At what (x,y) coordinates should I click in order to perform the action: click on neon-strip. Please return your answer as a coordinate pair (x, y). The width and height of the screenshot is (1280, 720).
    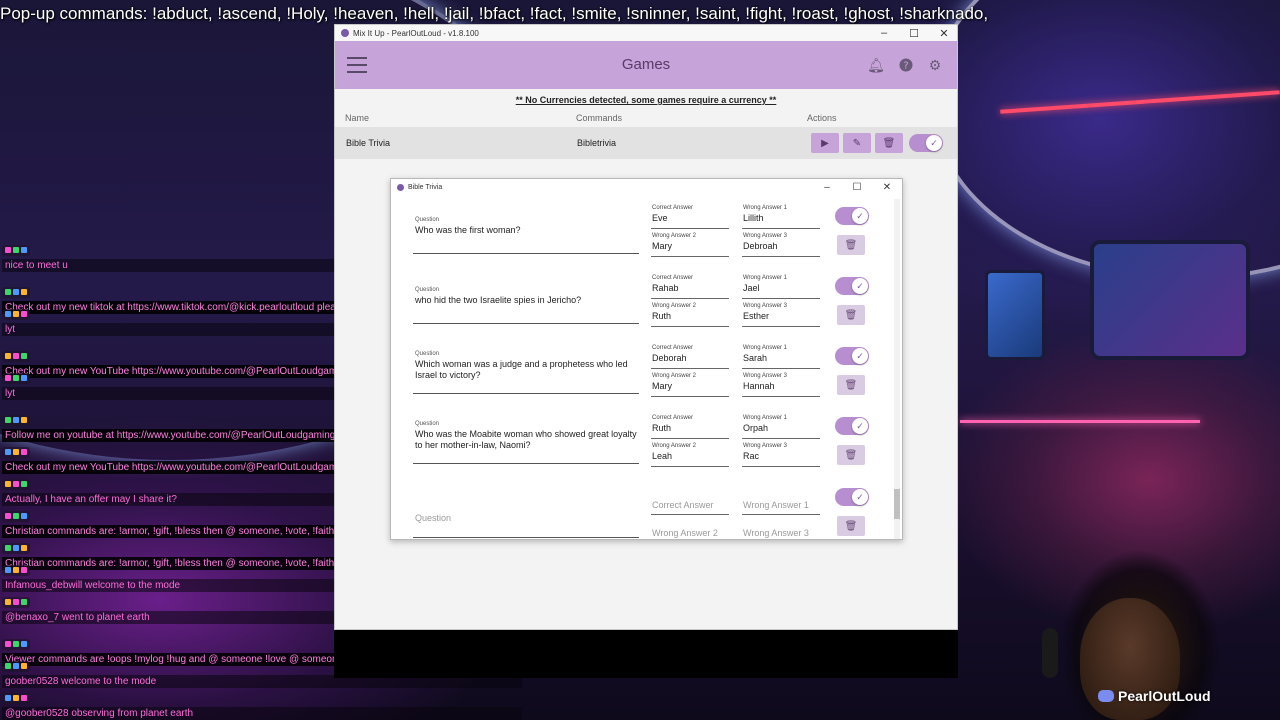
    Looking at the image, I should click on (1080, 421).